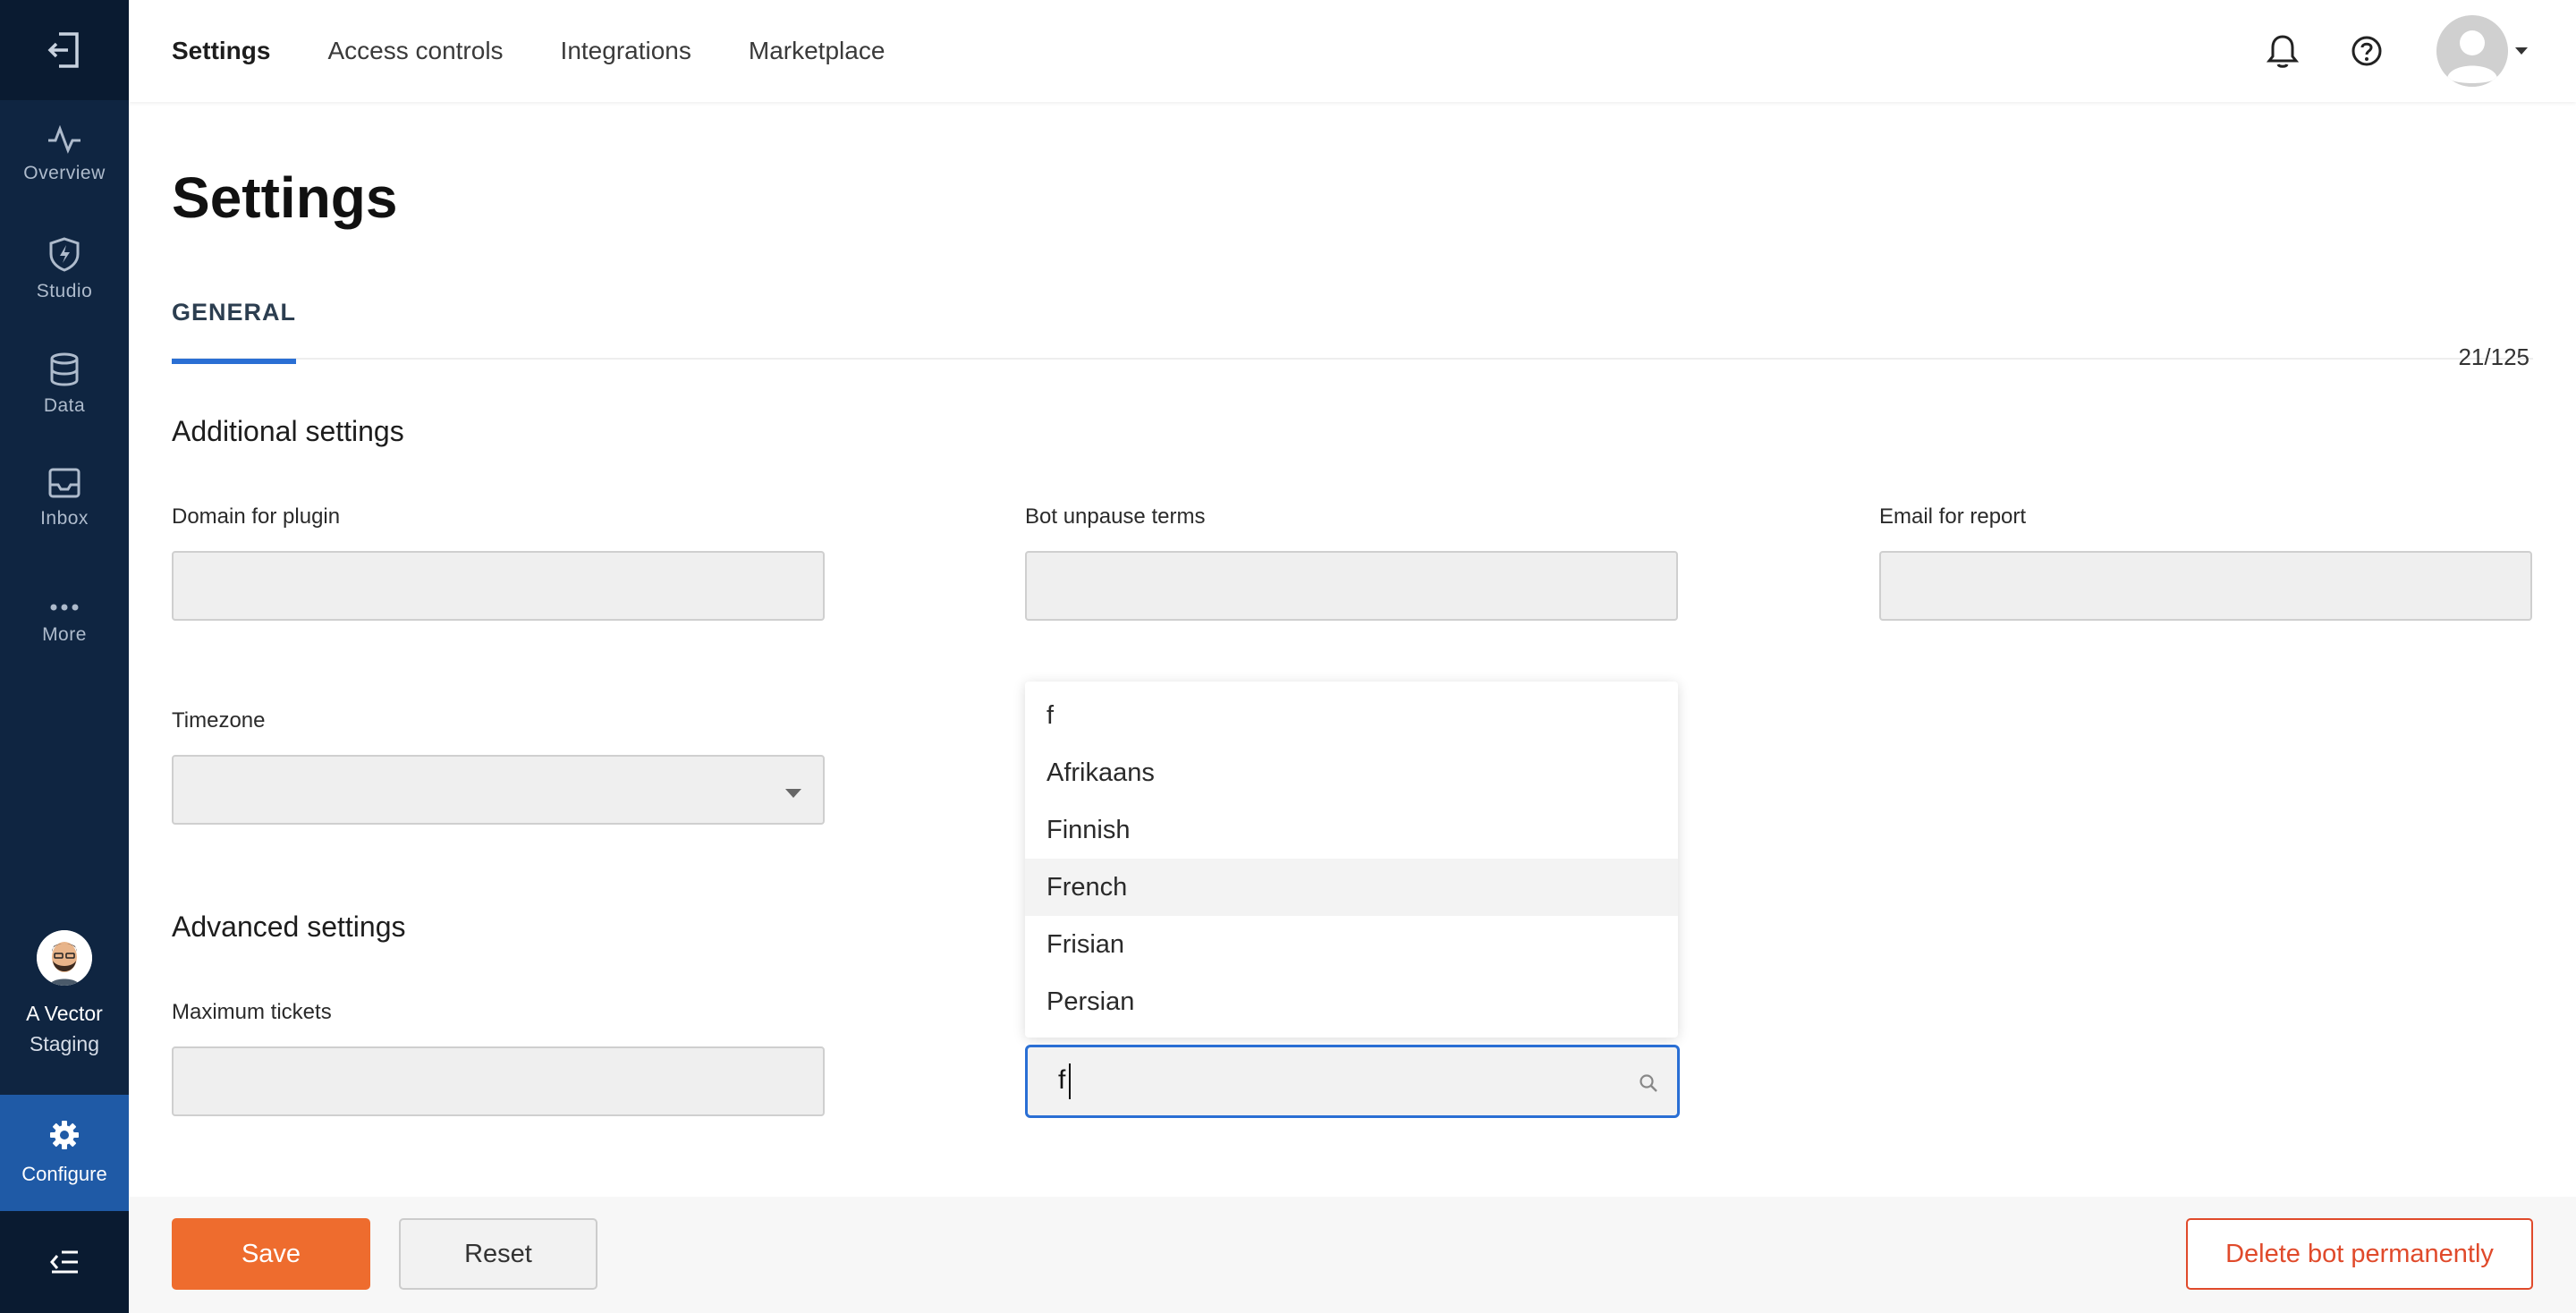 Image resolution: width=2576 pixels, height=1313 pixels. Describe the element at coordinates (817, 51) in the screenshot. I see `tab-marketplace: Marketplace` at that location.